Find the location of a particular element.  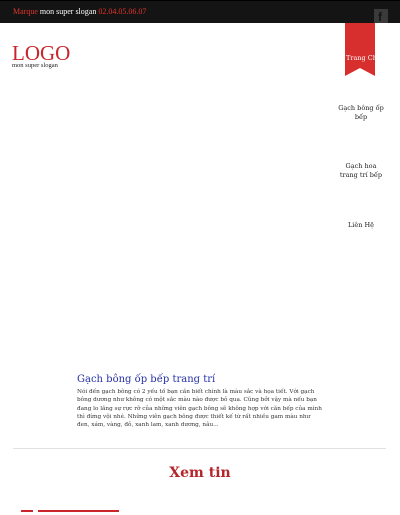

site-logo: LOGO is located at coordinates (41, 53).